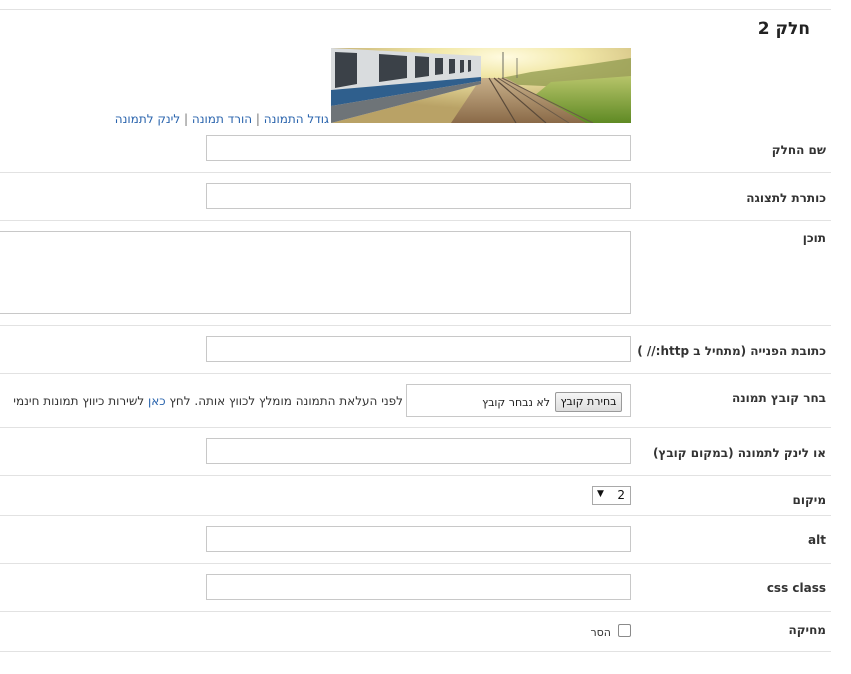  Describe the element at coordinates (600, 494) in the screenshot. I see `chevron-down-icon: ▼` at that location.